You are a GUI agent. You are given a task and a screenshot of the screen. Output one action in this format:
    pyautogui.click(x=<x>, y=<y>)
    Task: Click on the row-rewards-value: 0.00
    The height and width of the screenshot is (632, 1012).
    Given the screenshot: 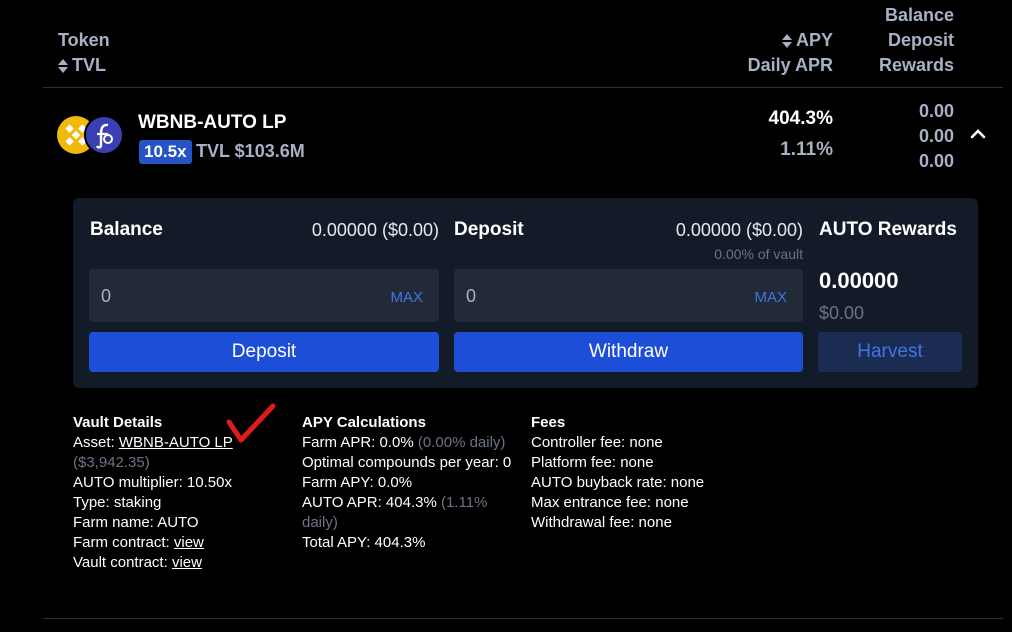 What is the action you would take?
    pyautogui.click(x=936, y=161)
    